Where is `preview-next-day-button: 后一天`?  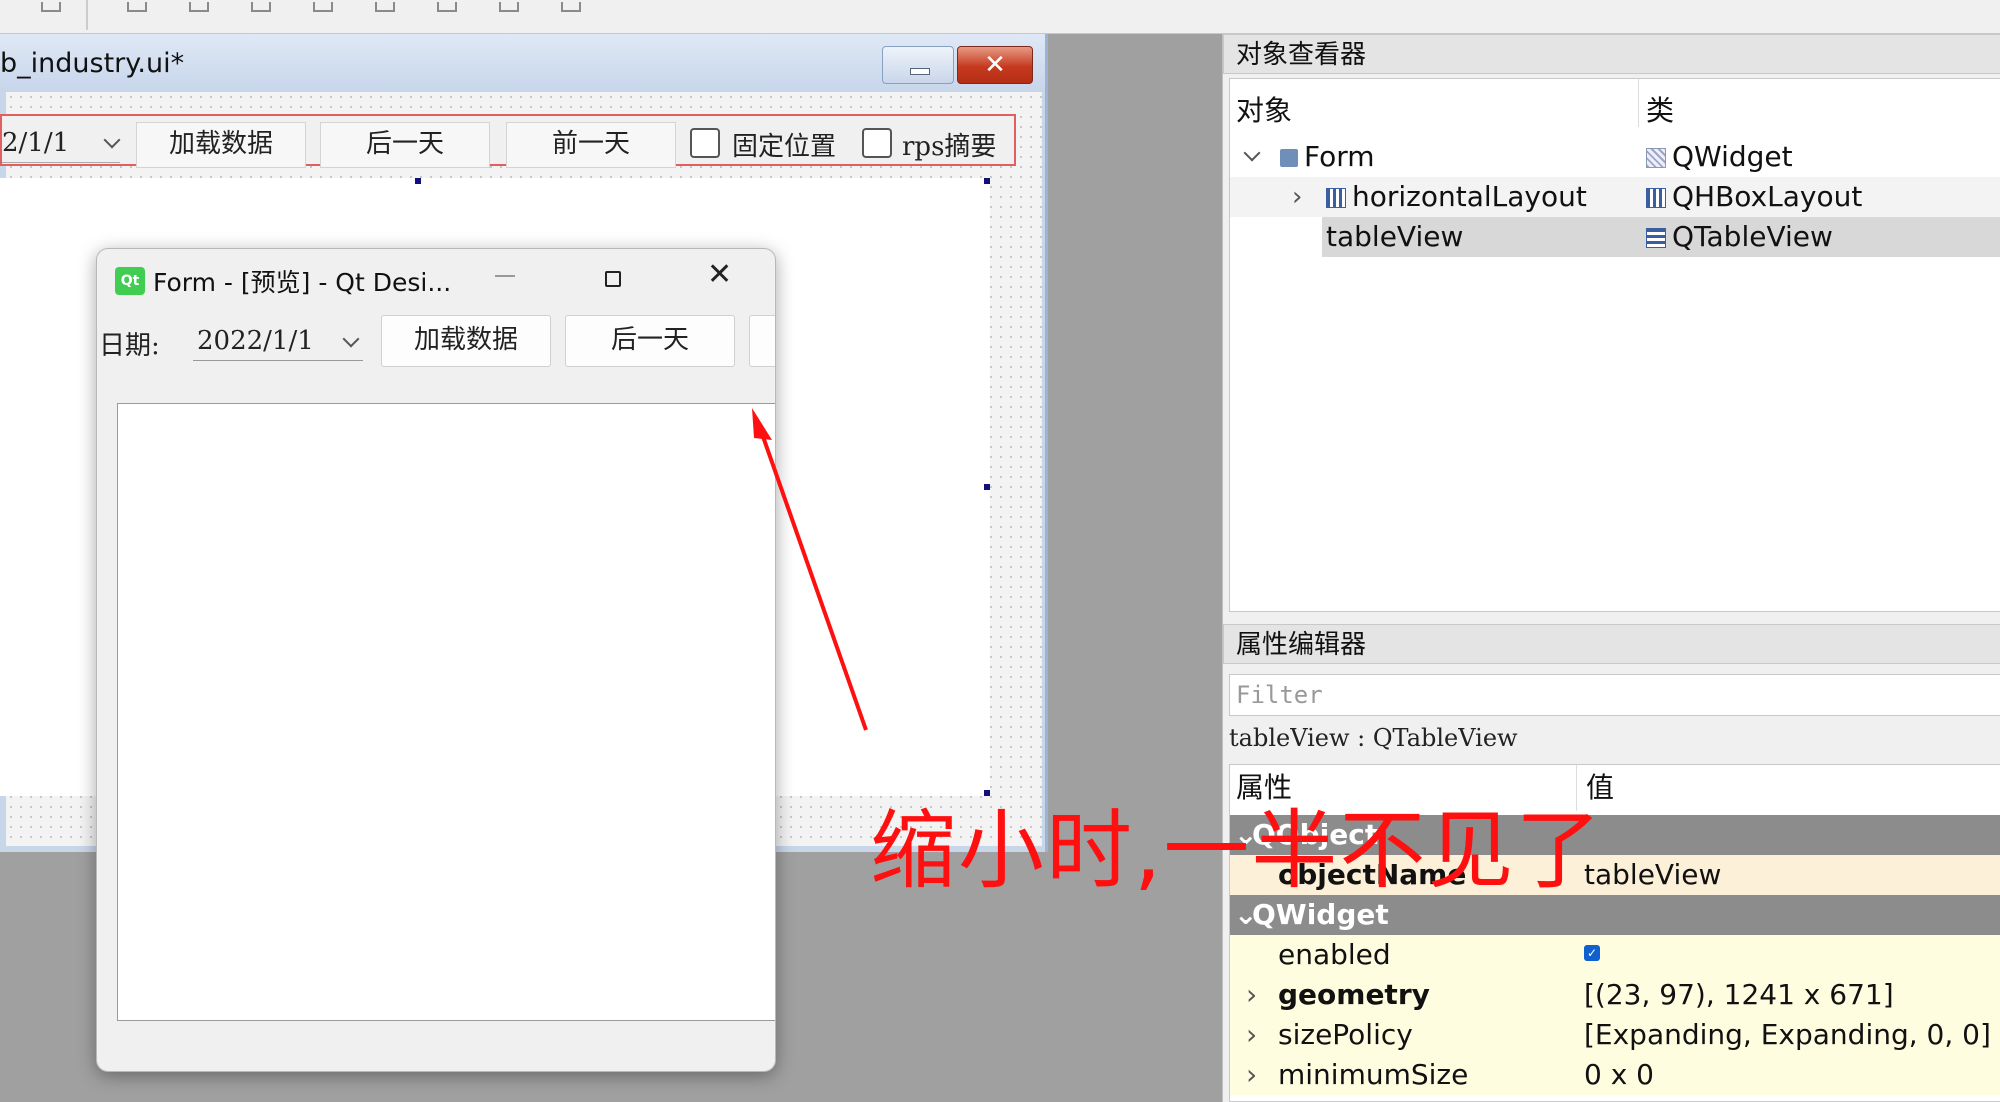
preview-next-day-button: 后一天 is located at coordinates (650, 341).